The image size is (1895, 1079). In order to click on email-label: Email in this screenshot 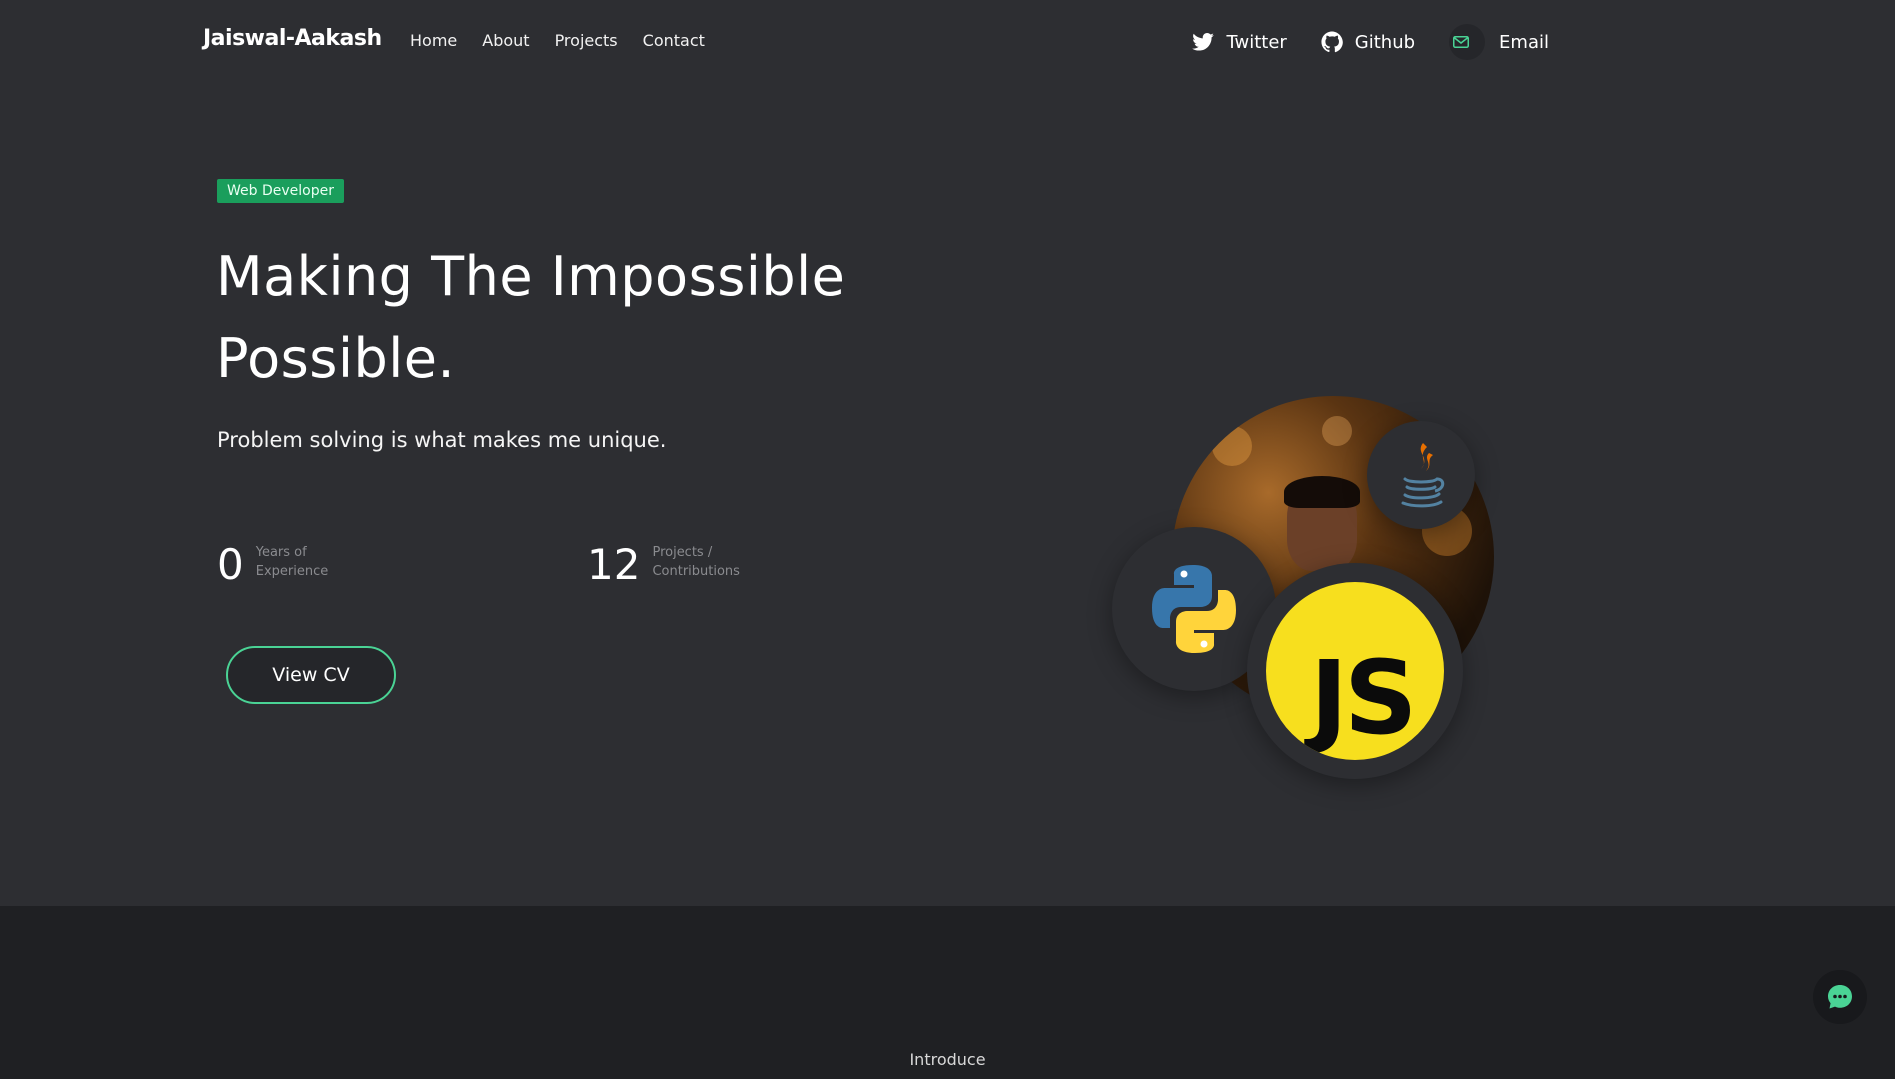, I will do `click(1524, 42)`.